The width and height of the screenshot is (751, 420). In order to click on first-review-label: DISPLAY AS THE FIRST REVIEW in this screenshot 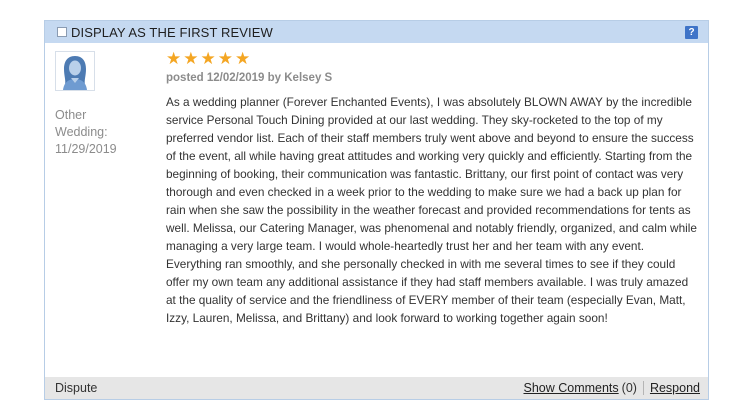, I will do `click(172, 32)`.